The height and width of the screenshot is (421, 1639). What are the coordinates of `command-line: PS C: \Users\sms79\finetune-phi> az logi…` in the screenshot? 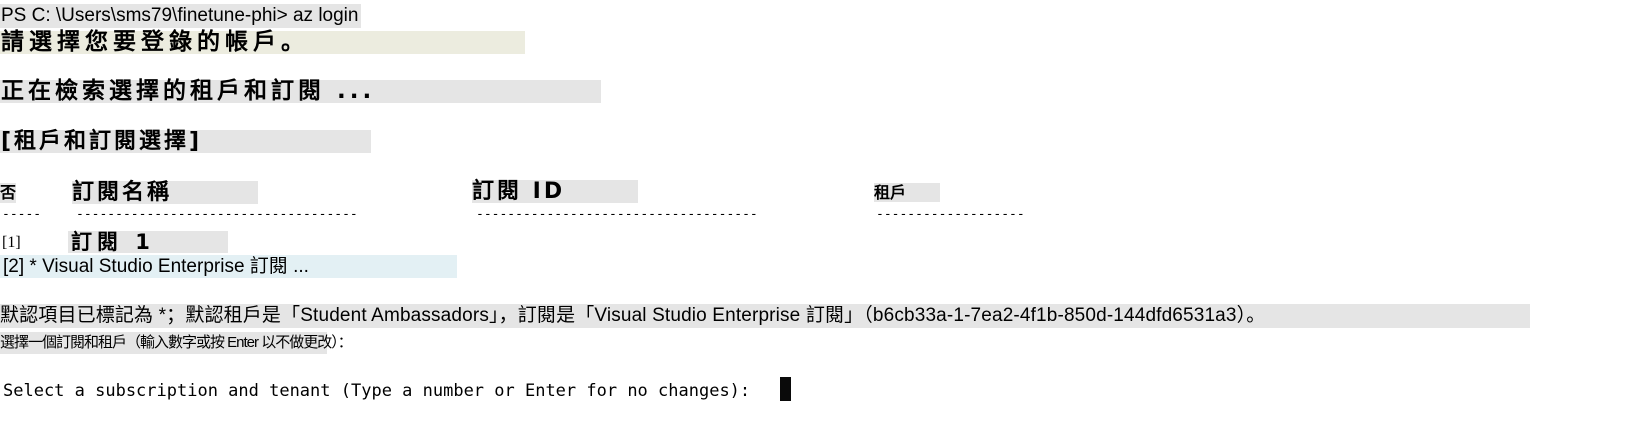 It's located at (181, 16).